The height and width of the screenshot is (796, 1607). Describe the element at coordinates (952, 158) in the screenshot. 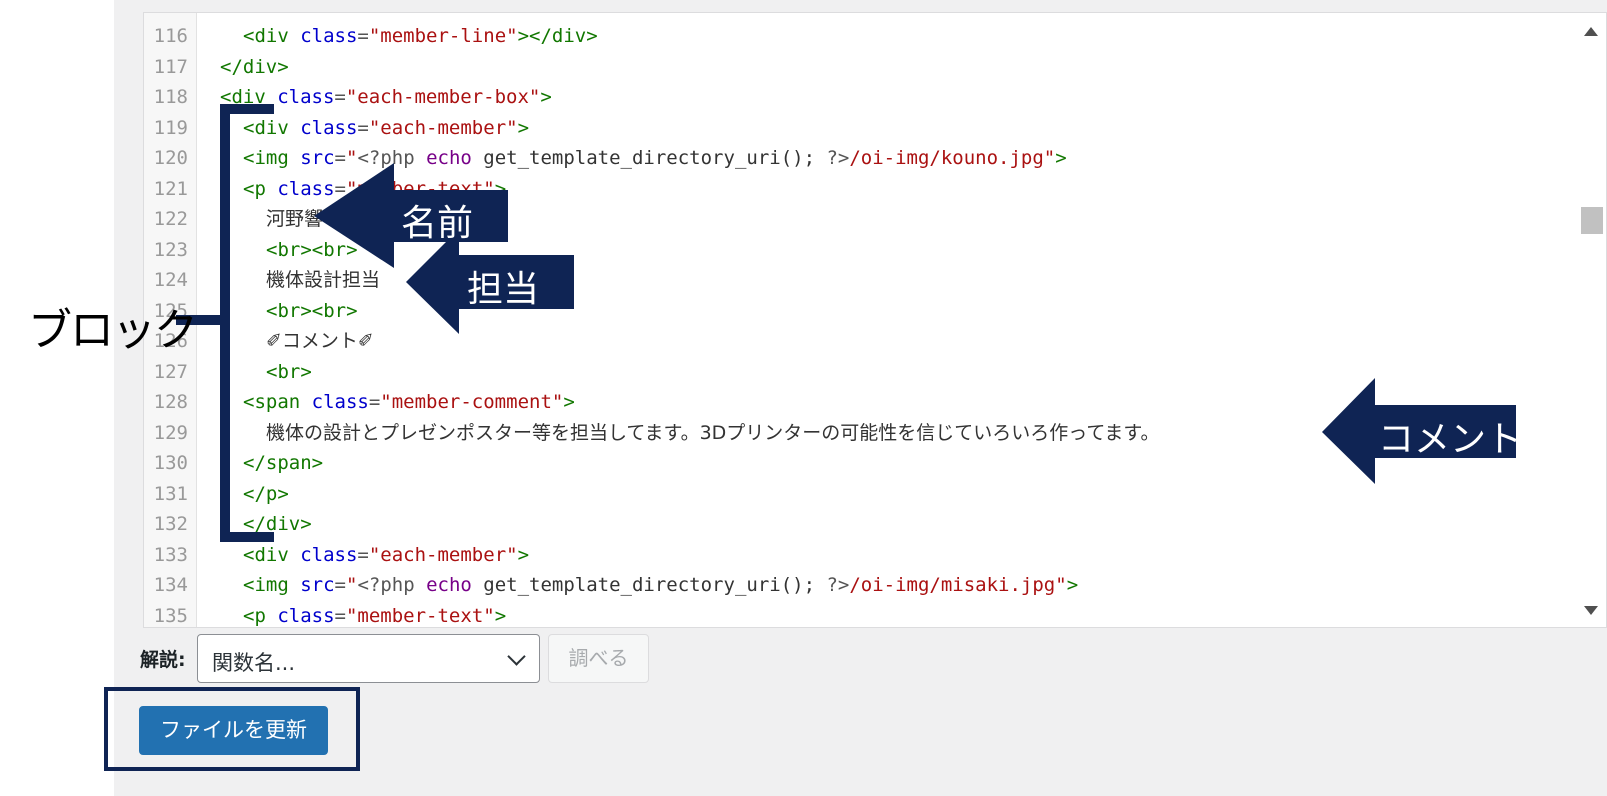

I see `code-token: /oi-img/kouno.jpg"` at that location.